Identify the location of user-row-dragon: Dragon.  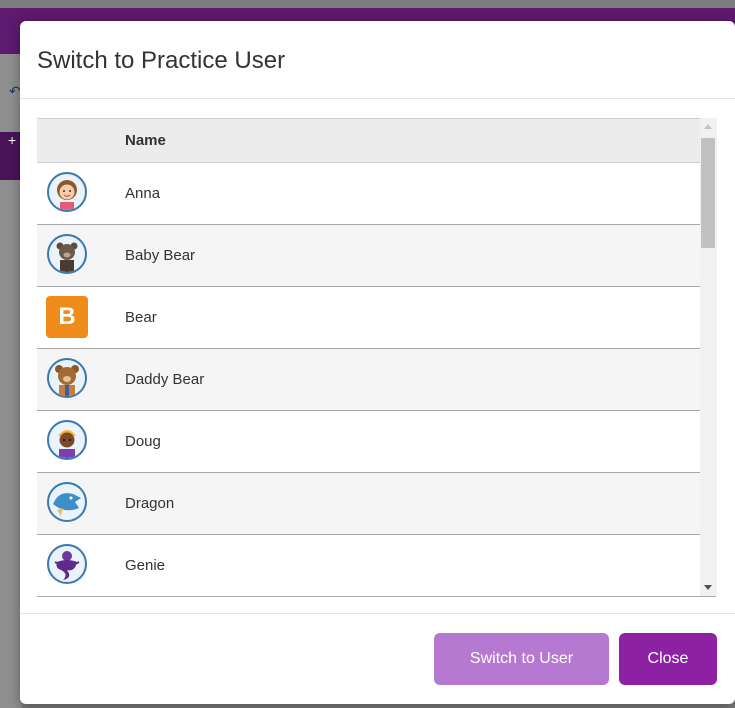
(376, 504).